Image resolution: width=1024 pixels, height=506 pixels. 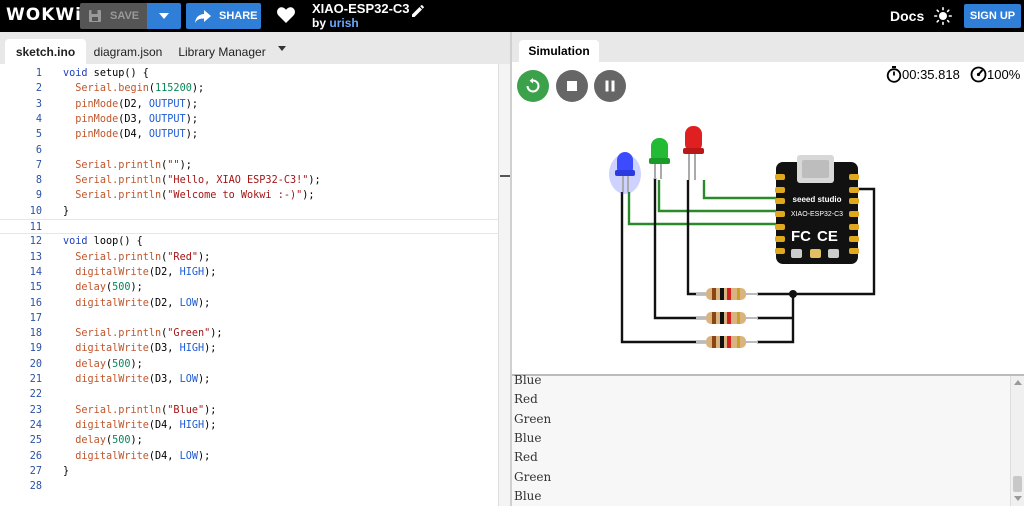 What do you see at coordinates (817, 199) in the screenshot?
I see `board-brand-label: seeed studio` at bounding box center [817, 199].